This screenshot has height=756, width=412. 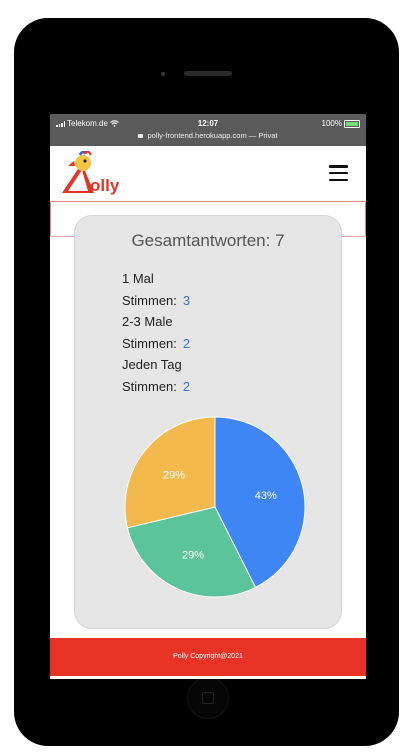 What do you see at coordinates (105, 185) in the screenshot?
I see `logo-text: olly` at bounding box center [105, 185].